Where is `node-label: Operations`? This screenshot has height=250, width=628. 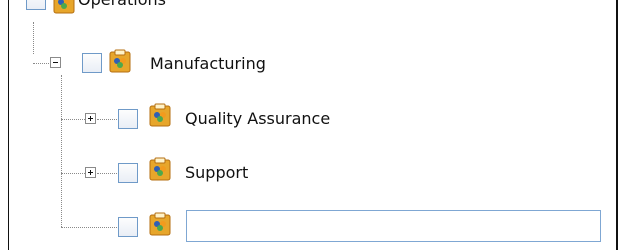 node-label: Operations is located at coordinates (122, 4).